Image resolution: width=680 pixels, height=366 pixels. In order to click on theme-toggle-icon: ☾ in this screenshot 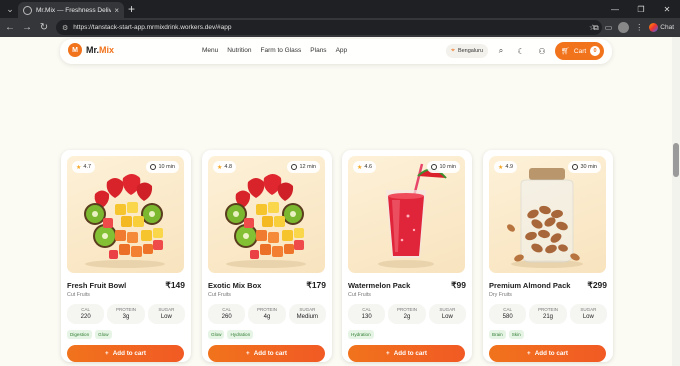, I will do `click(521, 51)`.